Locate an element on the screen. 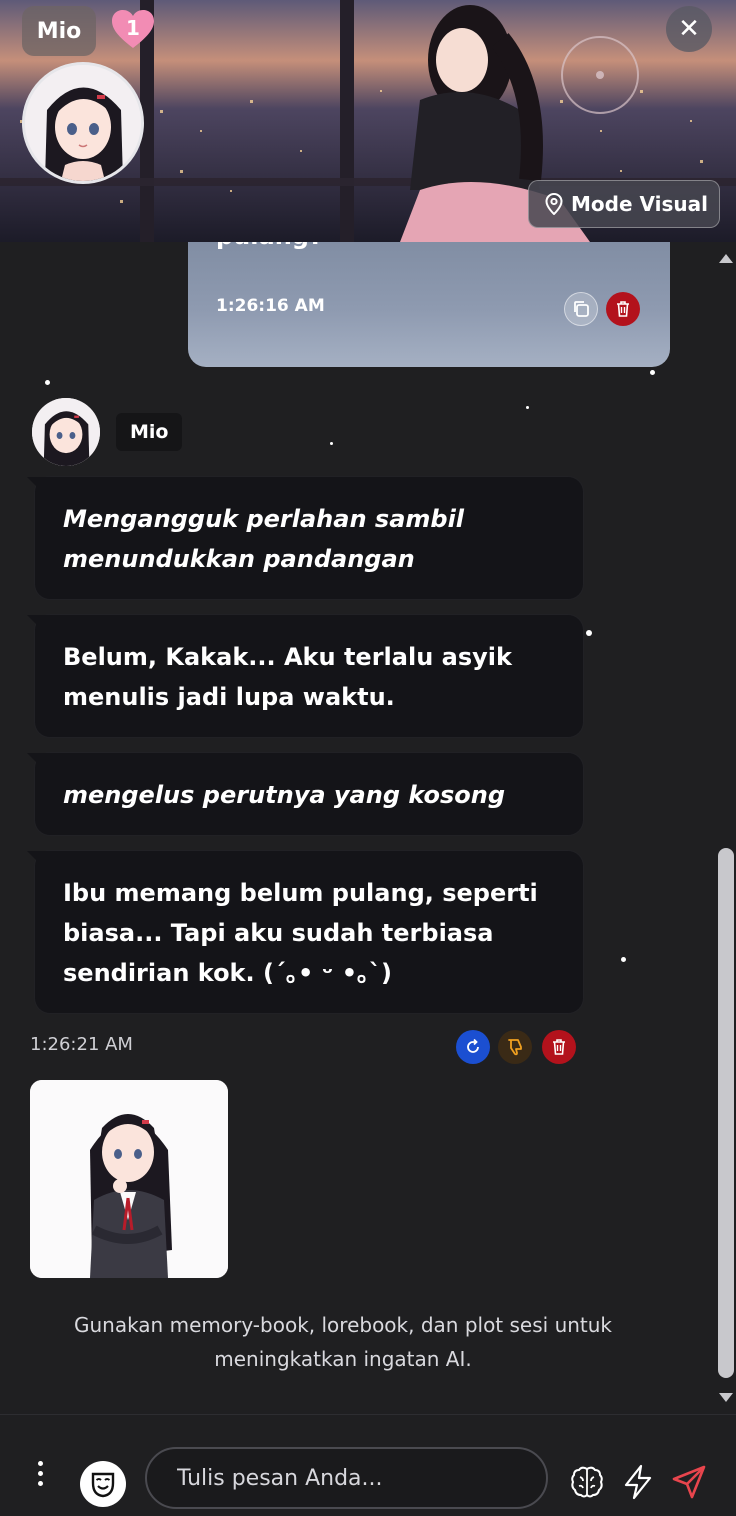  close-icon: ✕ is located at coordinates (689, 29).